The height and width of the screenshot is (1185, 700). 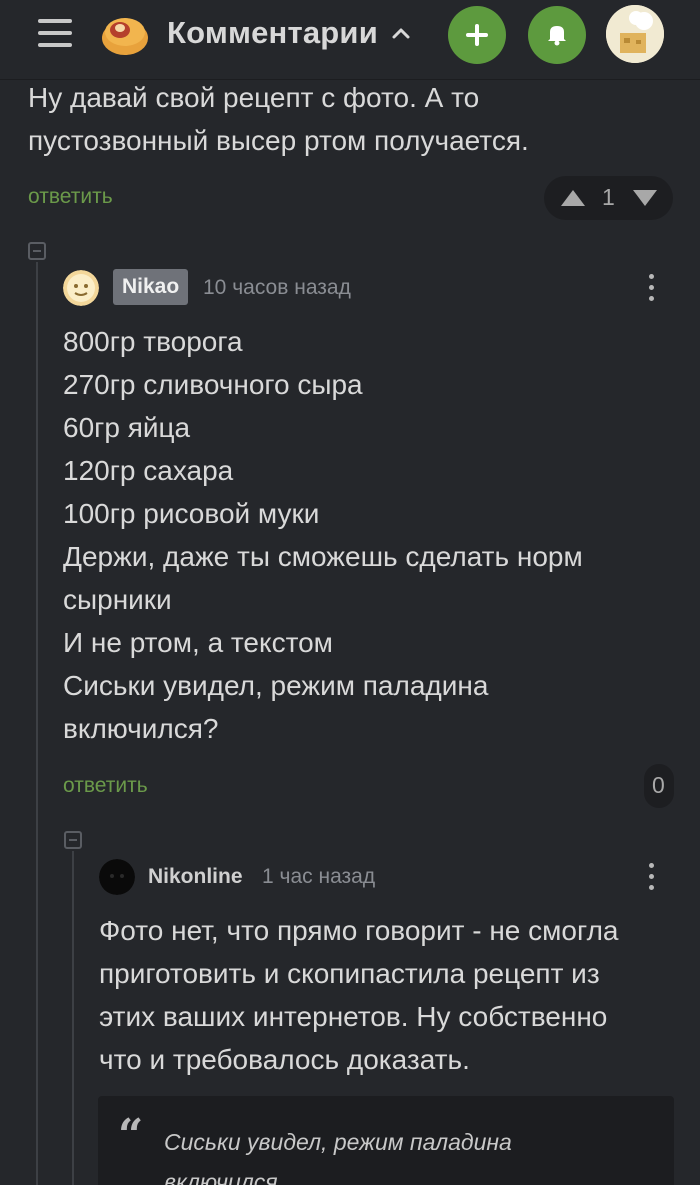 What do you see at coordinates (141, 728) in the screenshot?
I see `comment-line: включился?` at bounding box center [141, 728].